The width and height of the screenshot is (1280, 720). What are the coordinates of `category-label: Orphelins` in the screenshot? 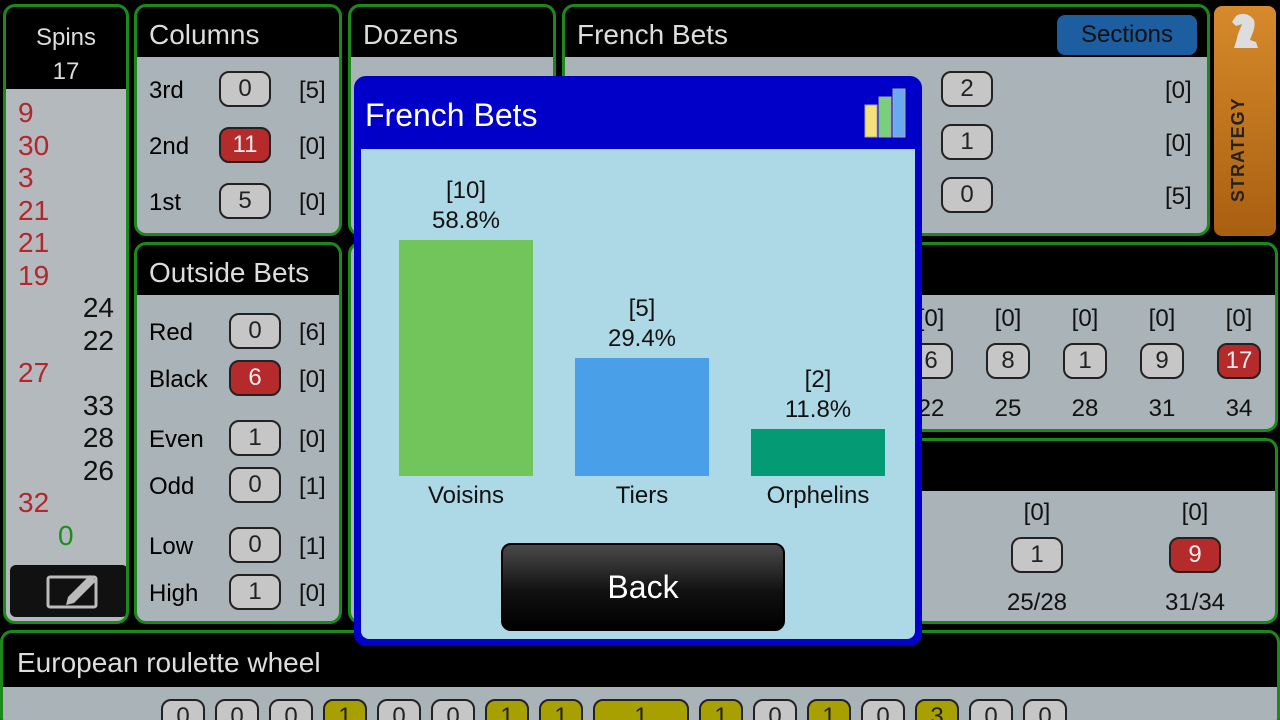 It's located at (818, 495).